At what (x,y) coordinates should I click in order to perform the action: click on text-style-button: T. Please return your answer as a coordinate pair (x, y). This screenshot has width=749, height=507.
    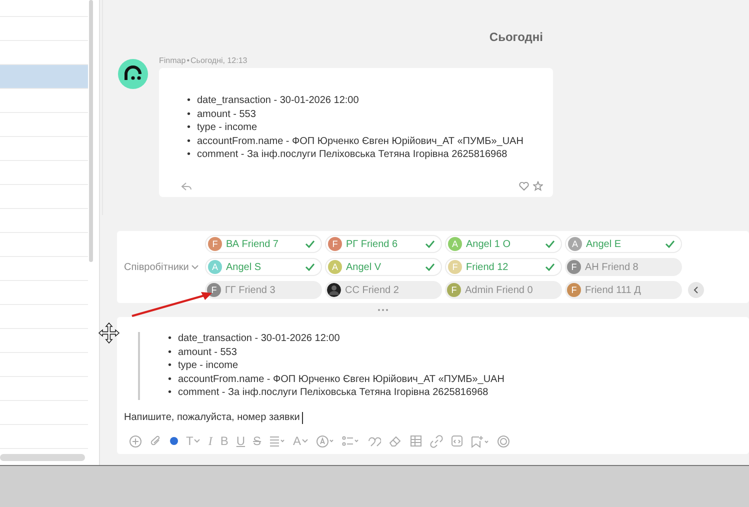
    Looking at the image, I should click on (190, 441).